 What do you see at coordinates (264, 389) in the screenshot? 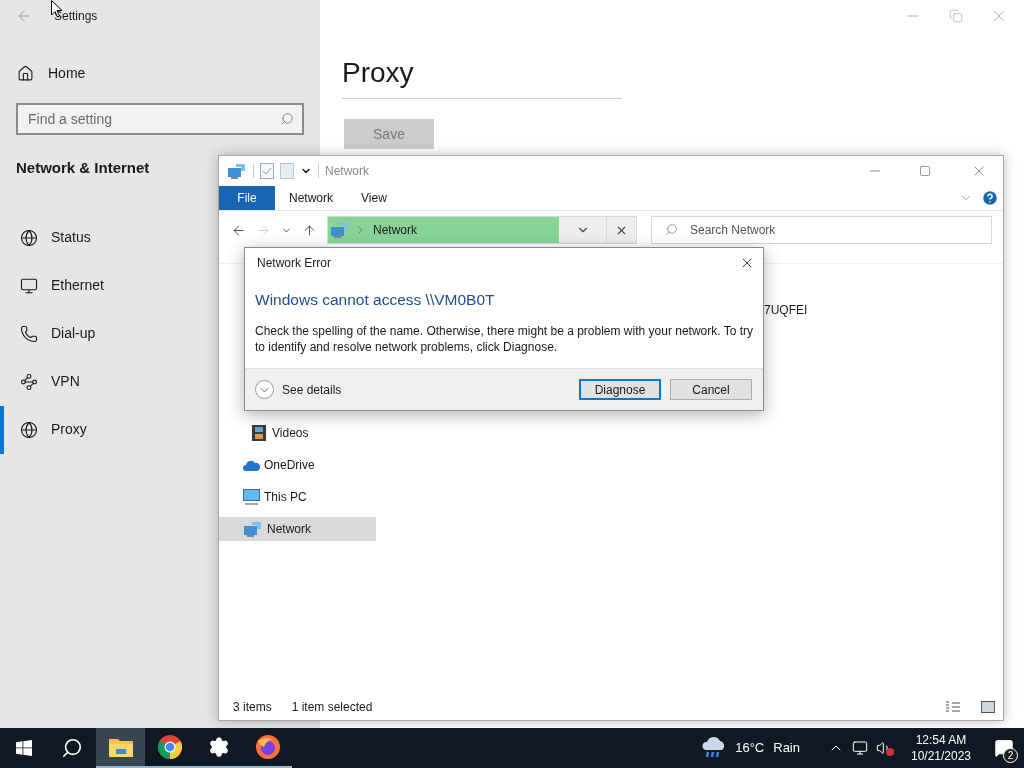
I see `chevron-circle-icon` at bounding box center [264, 389].